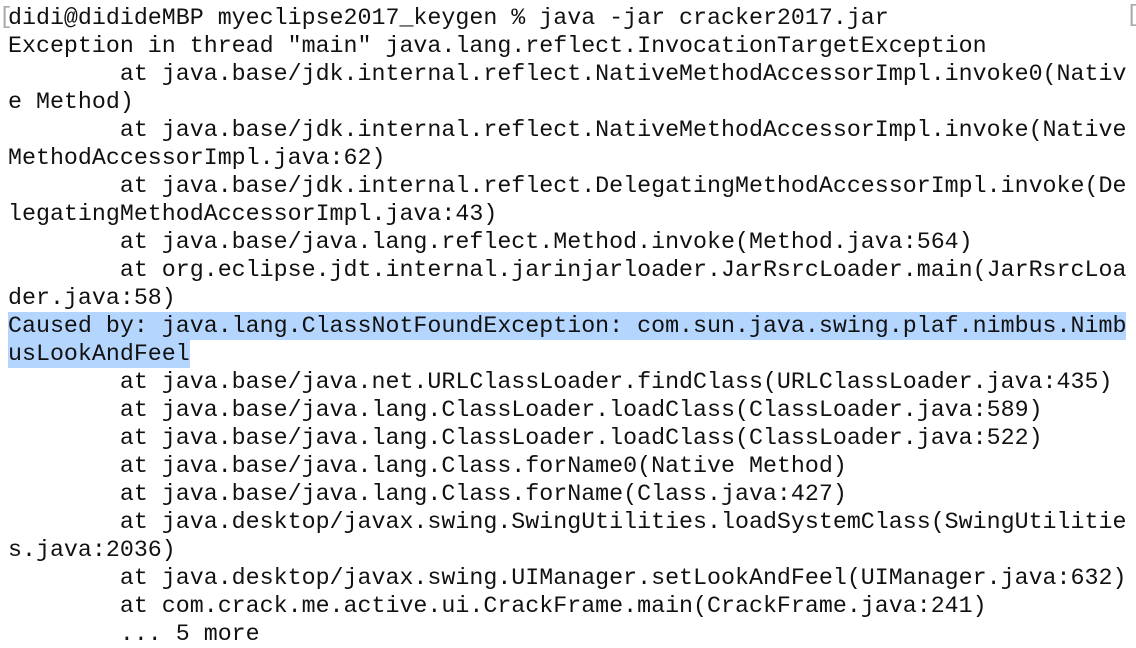 The width and height of the screenshot is (1136, 648). What do you see at coordinates (134, 634) in the screenshot?
I see `terminal-line-text: ... 5 more` at bounding box center [134, 634].